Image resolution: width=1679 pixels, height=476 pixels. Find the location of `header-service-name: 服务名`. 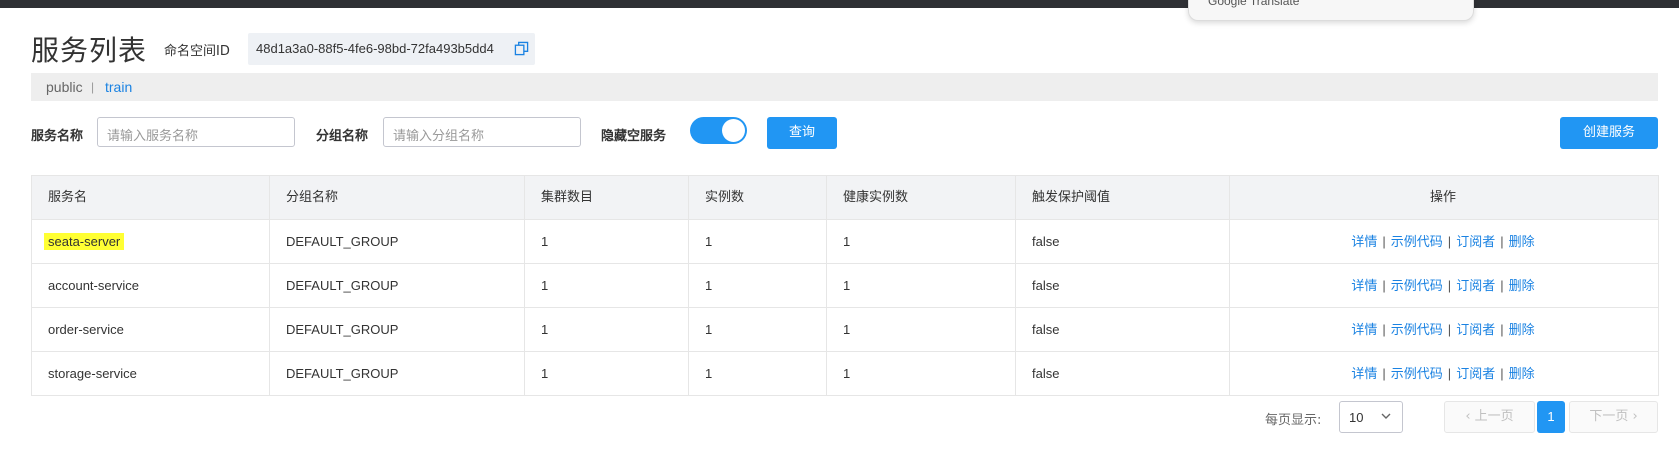

header-service-name: 服务名 is located at coordinates (151, 197).